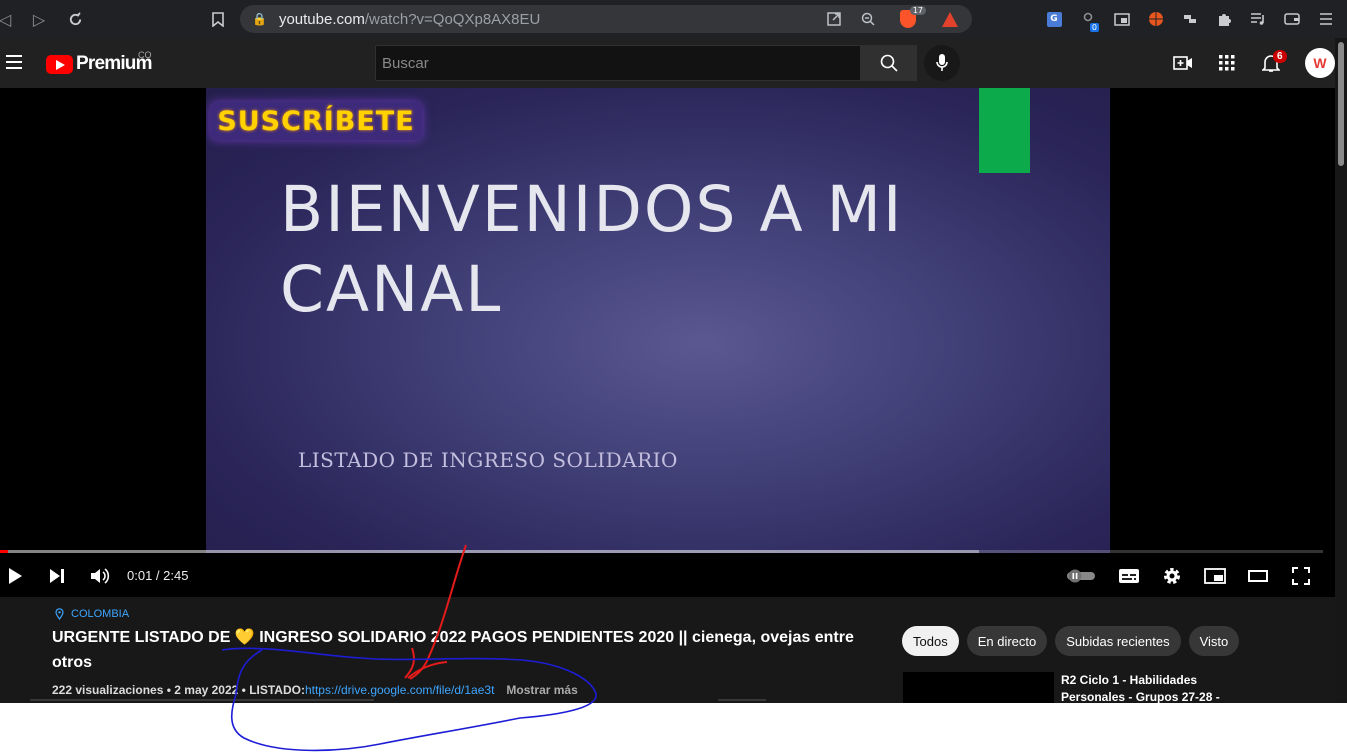  I want to click on create-video-icon, so click(1182, 63).